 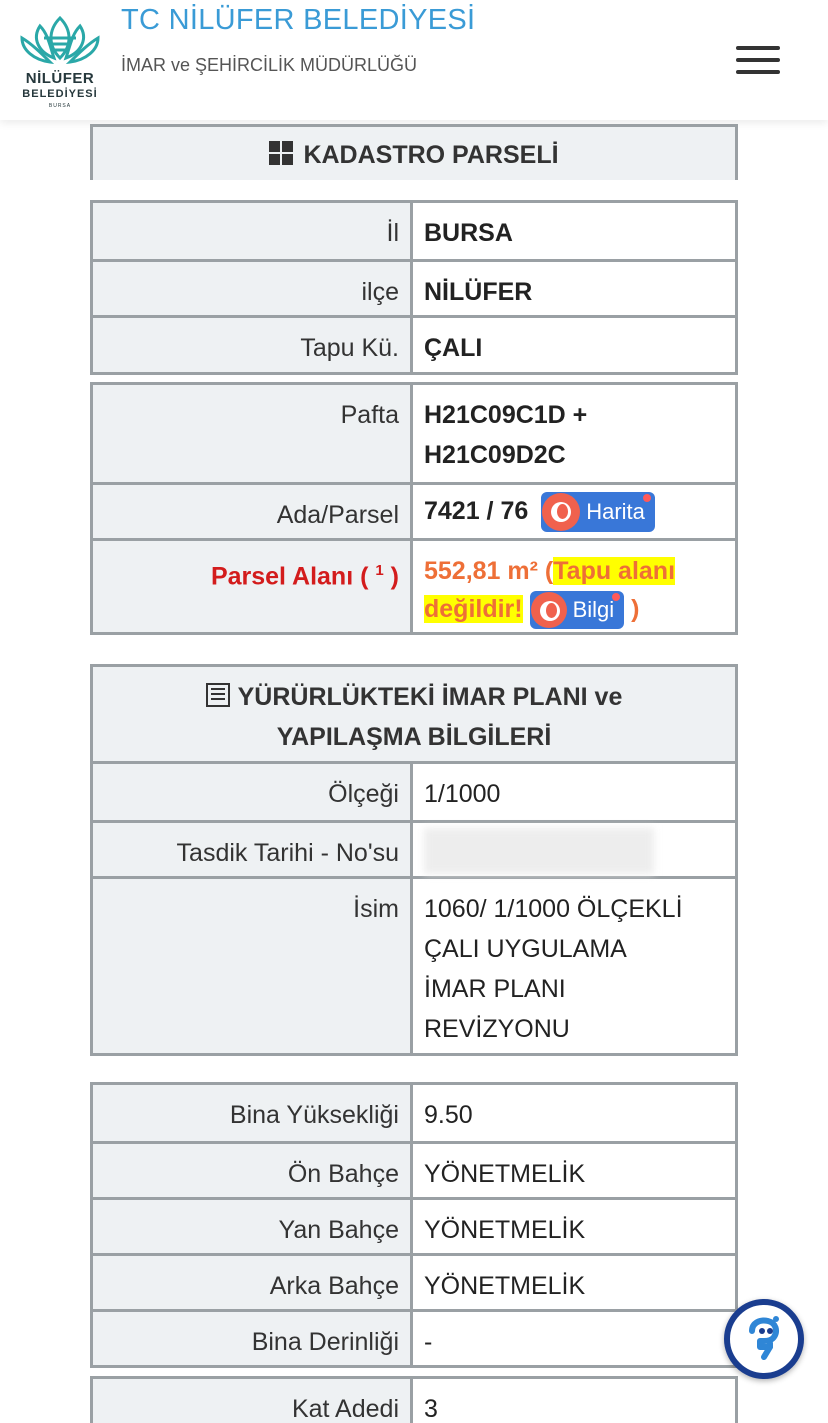 I want to click on table-row: Yan Bahçe YÖNETMELİK, so click(x=414, y=1225).